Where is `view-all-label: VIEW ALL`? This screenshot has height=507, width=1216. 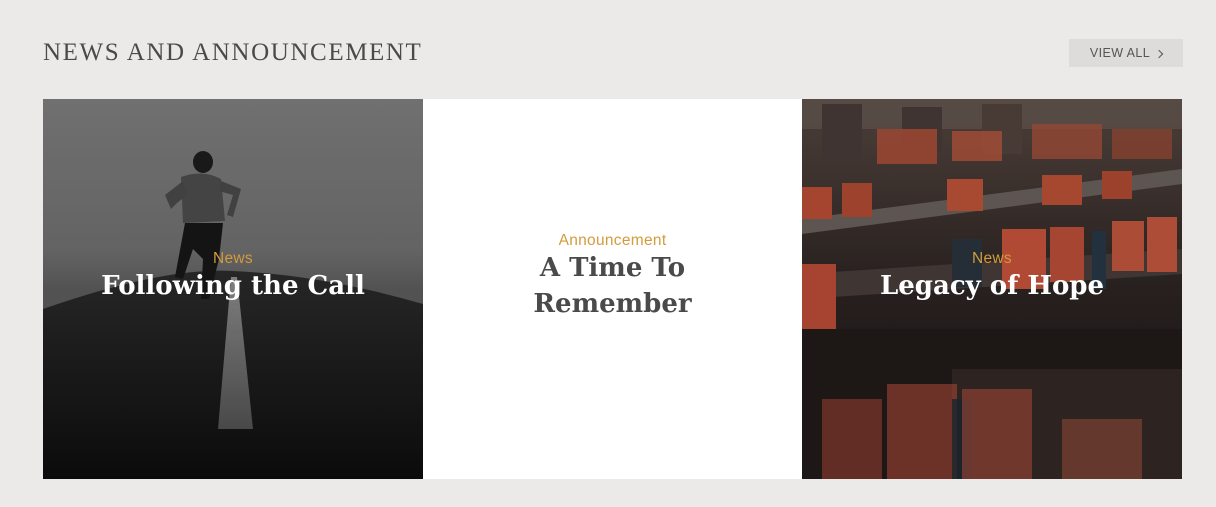 view-all-label: VIEW ALL is located at coordinates (1120, 53).